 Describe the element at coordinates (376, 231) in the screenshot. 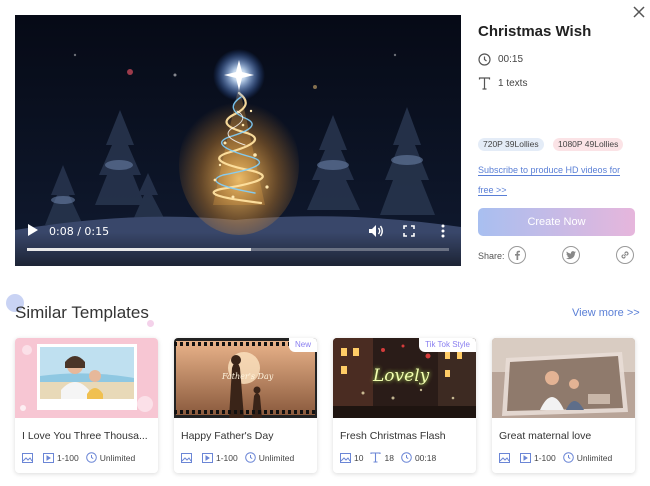

I see `volume-icon` at that location.